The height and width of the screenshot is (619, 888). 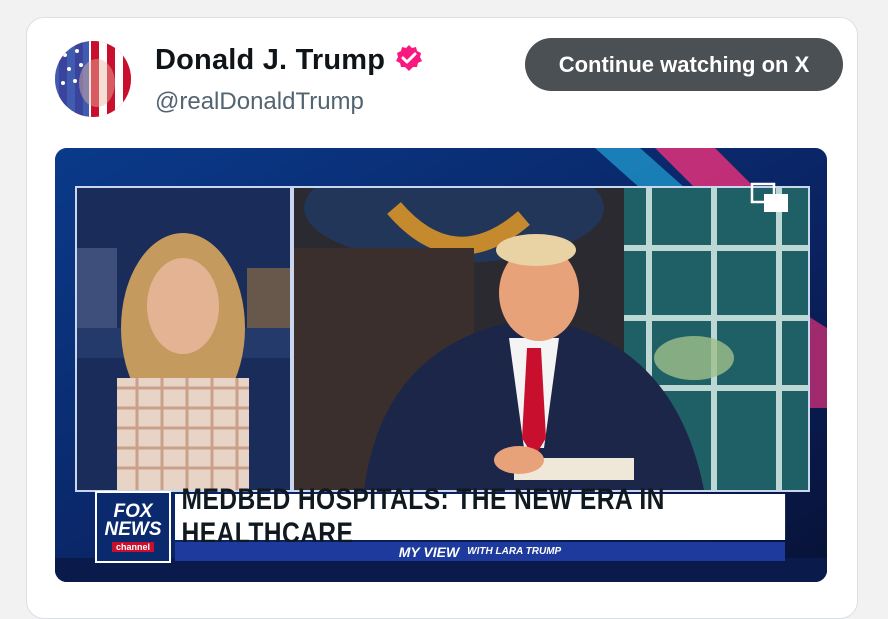 I want to click on fox-news-logo: FOX NEWS channel, so click(x=133, y=527).